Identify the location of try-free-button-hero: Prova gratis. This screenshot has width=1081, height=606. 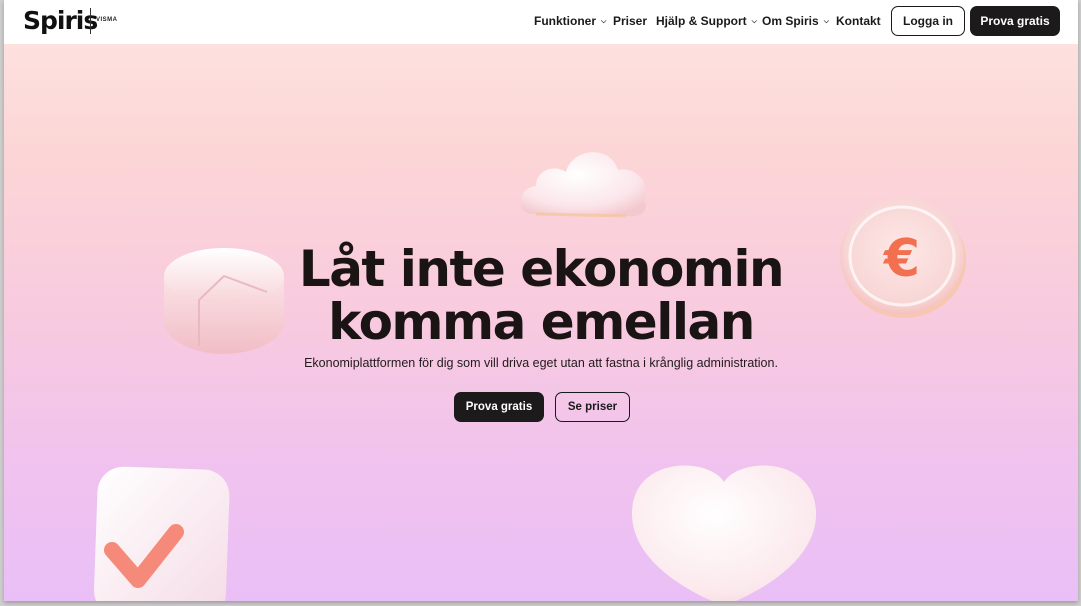
(499, 407).